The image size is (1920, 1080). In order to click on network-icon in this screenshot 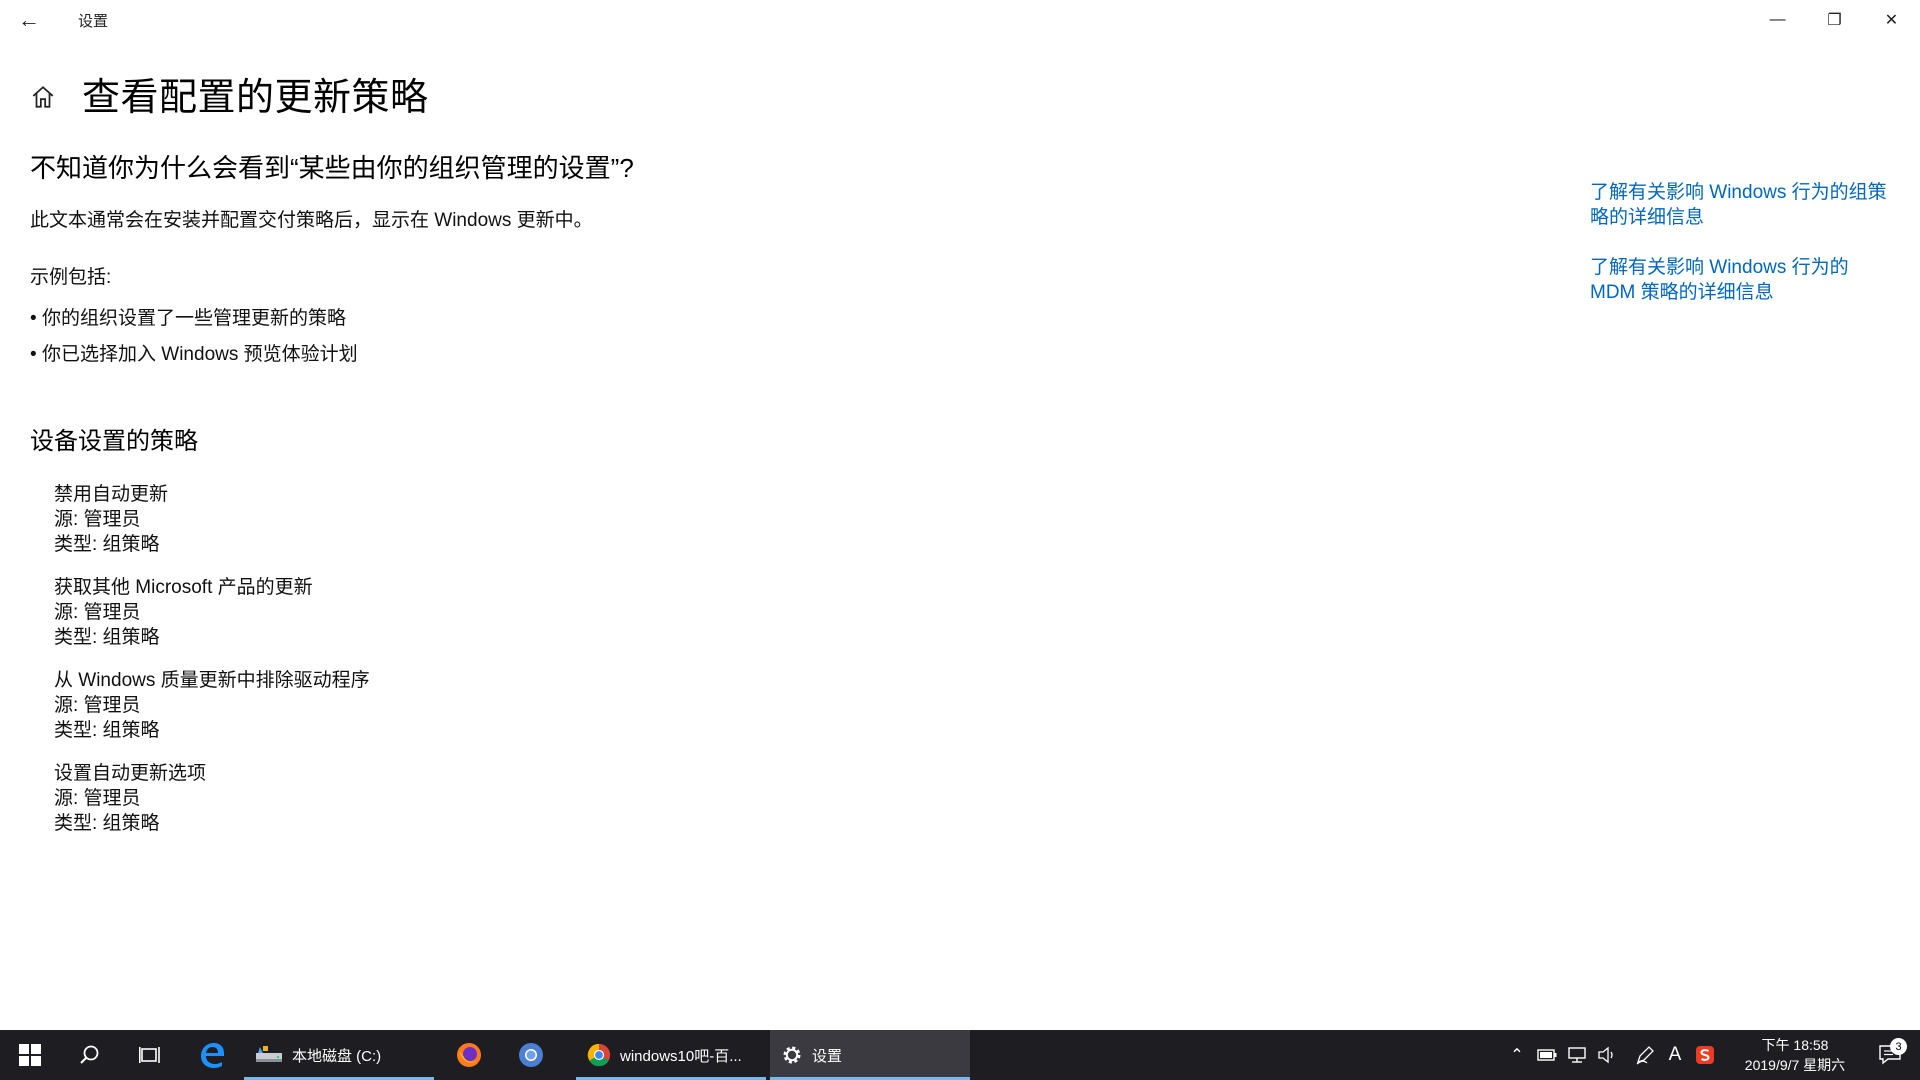, I will do `click(1577, 1055)`.